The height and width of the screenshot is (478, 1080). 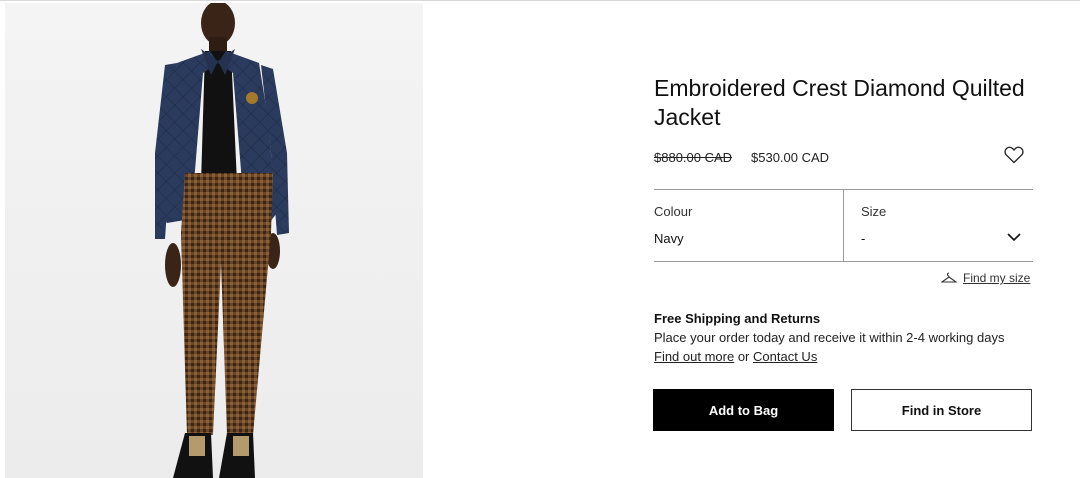 What do you see at coordinates (949, 277) in the screenshot?
I see `hanger-icon` at bounding box center [949, 277].